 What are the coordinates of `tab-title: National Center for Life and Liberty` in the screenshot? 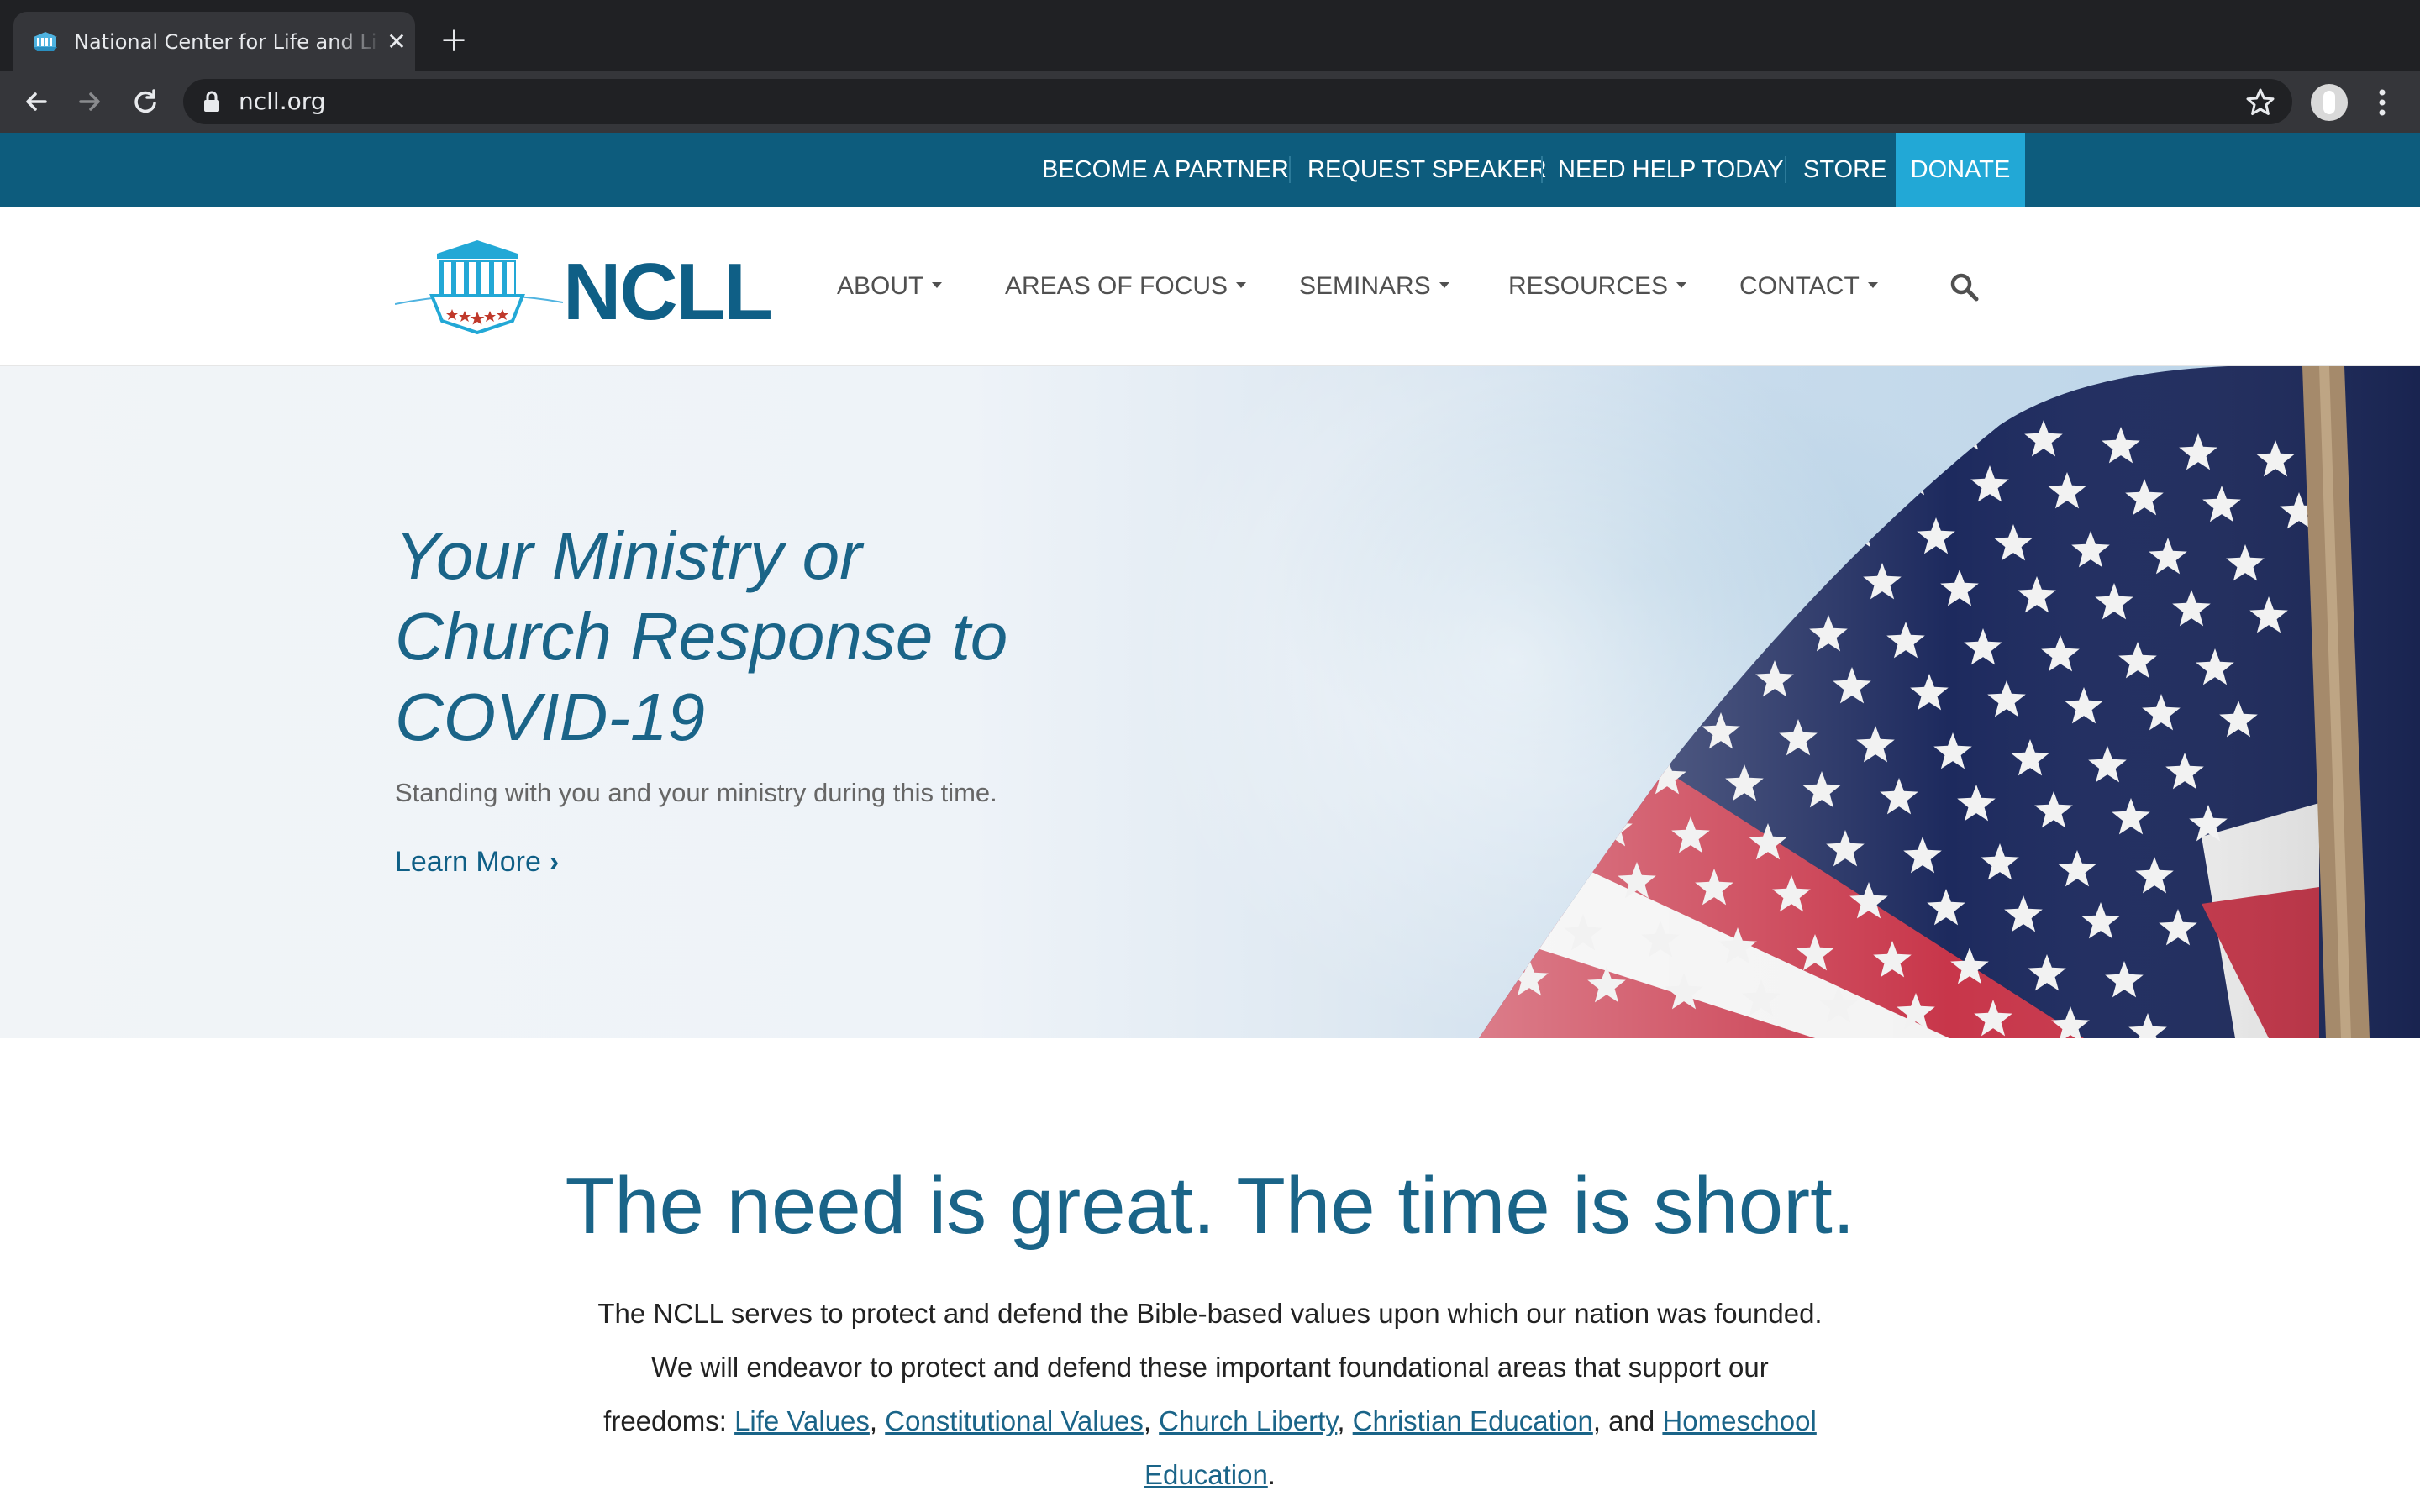 It's located at (225, 42).